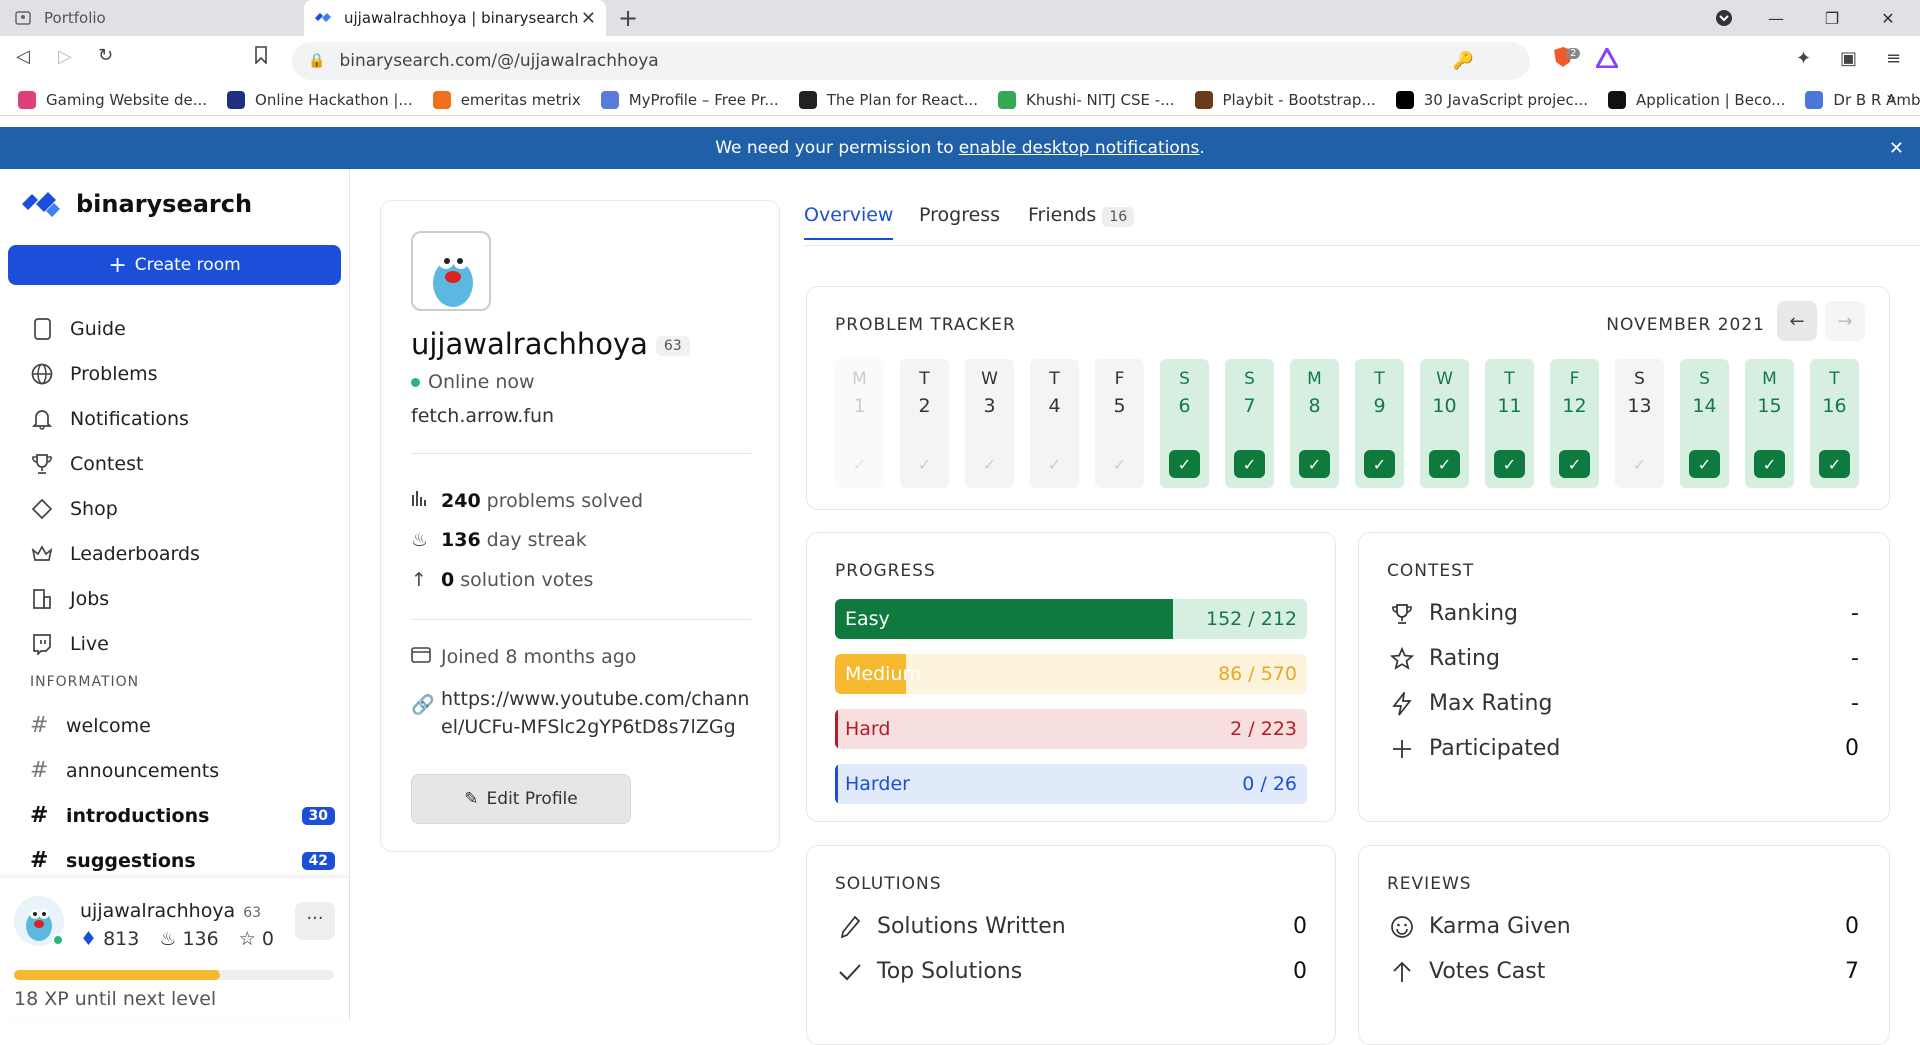 This screenshot has height=1045, width=1920. What do you see at coordinates (959, 221) in the screenshot?
I see `tab-progress: Progress` at bounding box center [959, 221].